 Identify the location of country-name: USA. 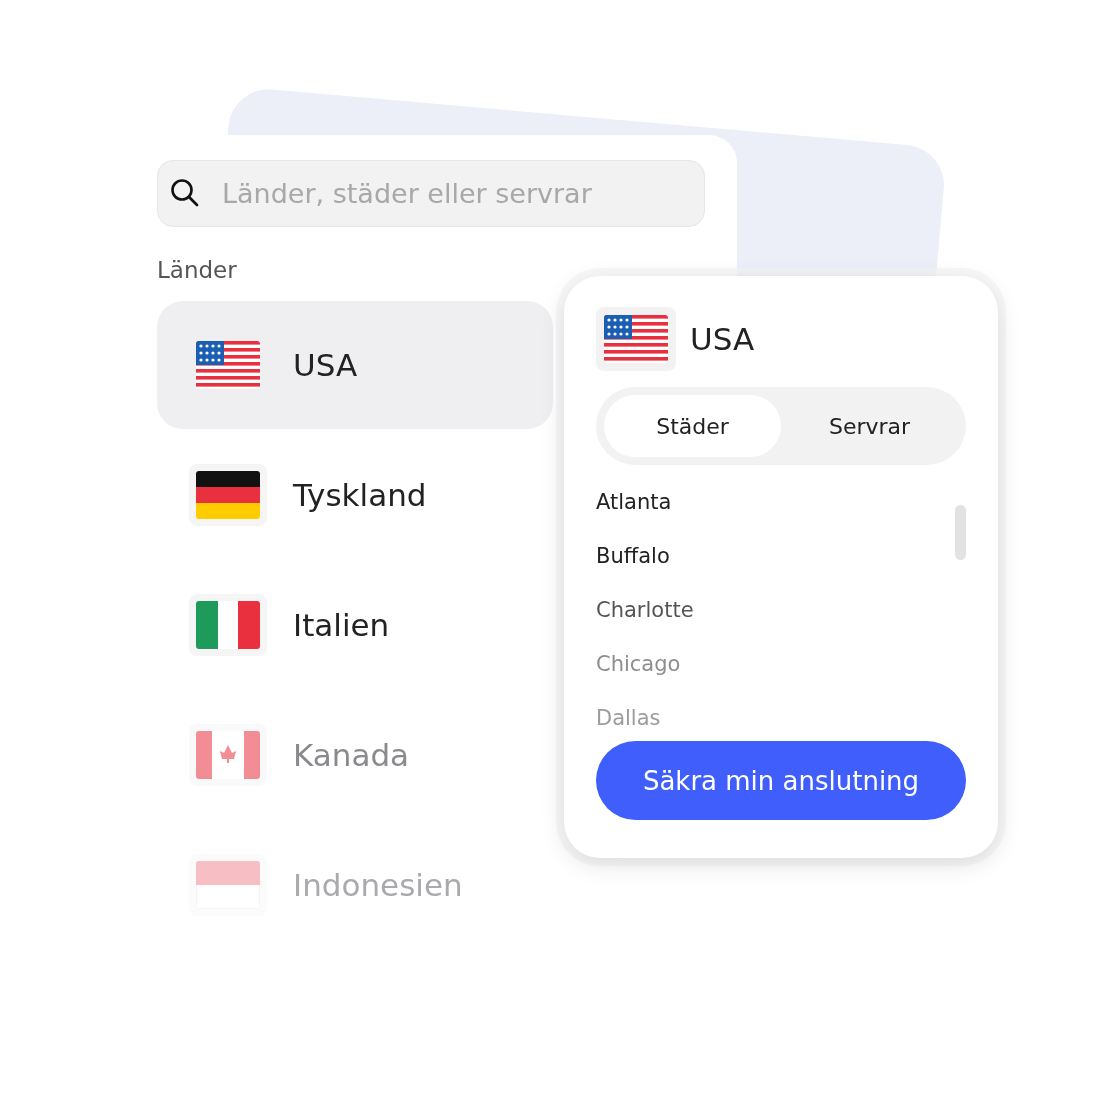
(325, 365).